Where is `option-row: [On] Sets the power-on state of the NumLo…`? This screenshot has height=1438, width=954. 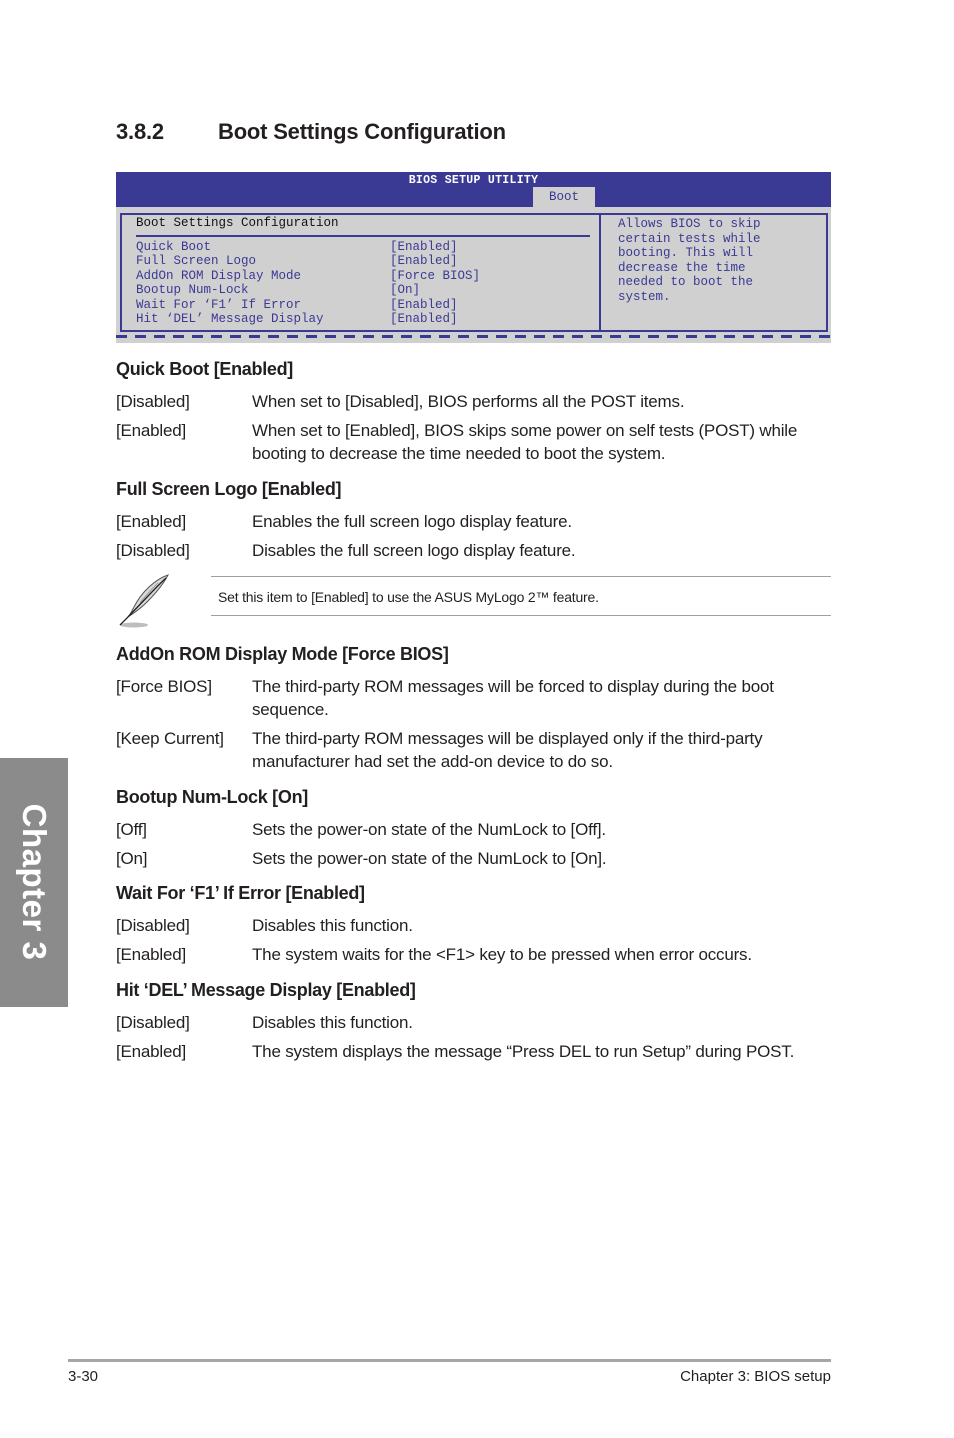
option-row: [On] Sets the power-on state of the NumLo… is located at coordinates (476, 858).